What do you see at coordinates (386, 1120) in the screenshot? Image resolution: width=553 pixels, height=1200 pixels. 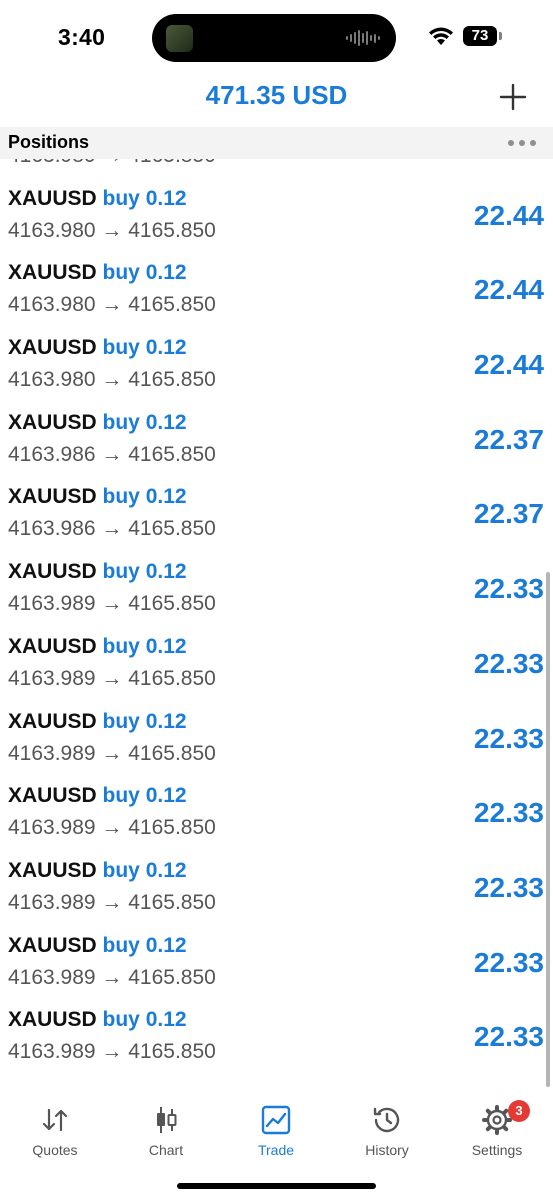 I see `history-clock-icon` at bounding box center [386, 1120].